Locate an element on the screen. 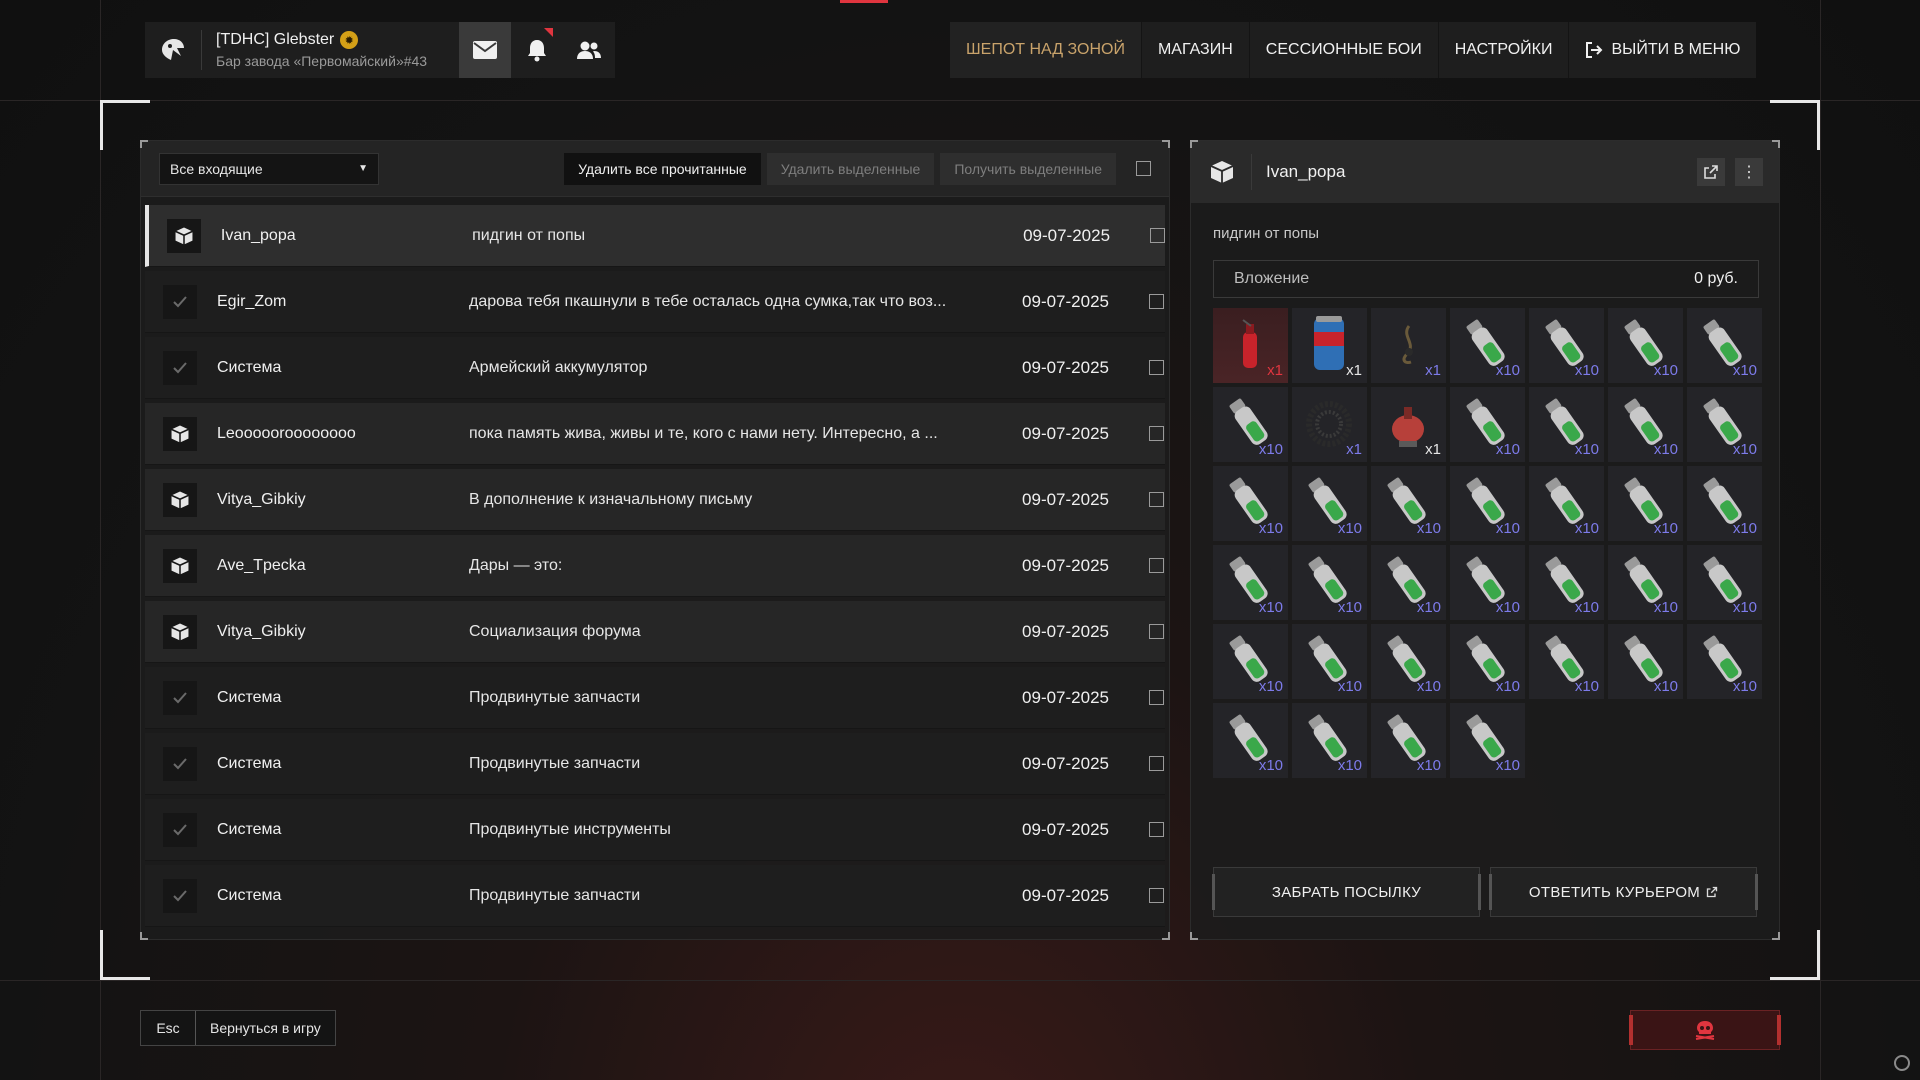 This screenshot has width=1920, height=1080. skull-icon is located at coordinates (1705, 1030).